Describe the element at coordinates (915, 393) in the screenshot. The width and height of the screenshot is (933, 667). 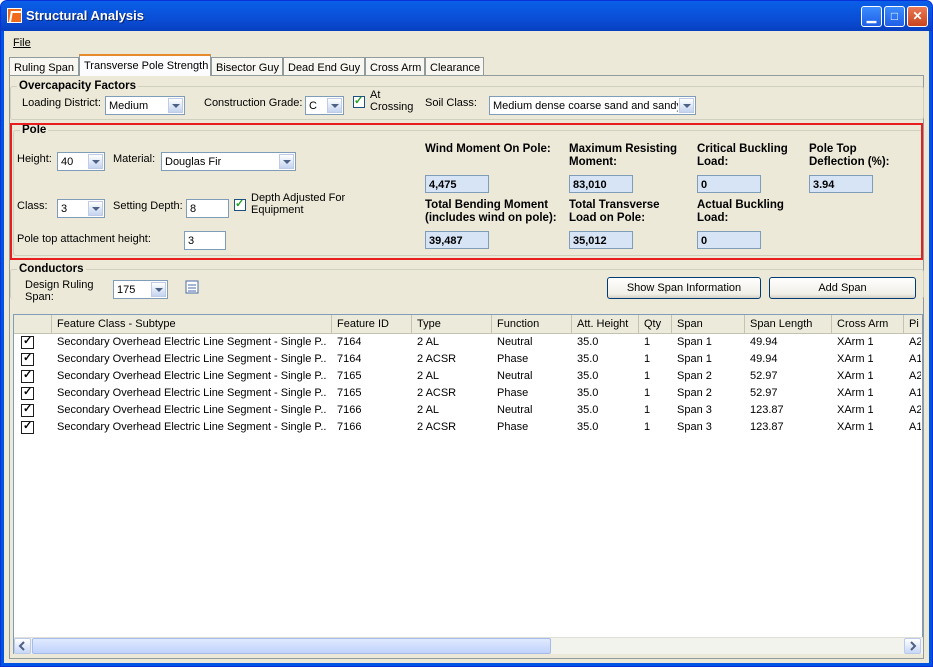
I see `cell-pi: A1` at that location.